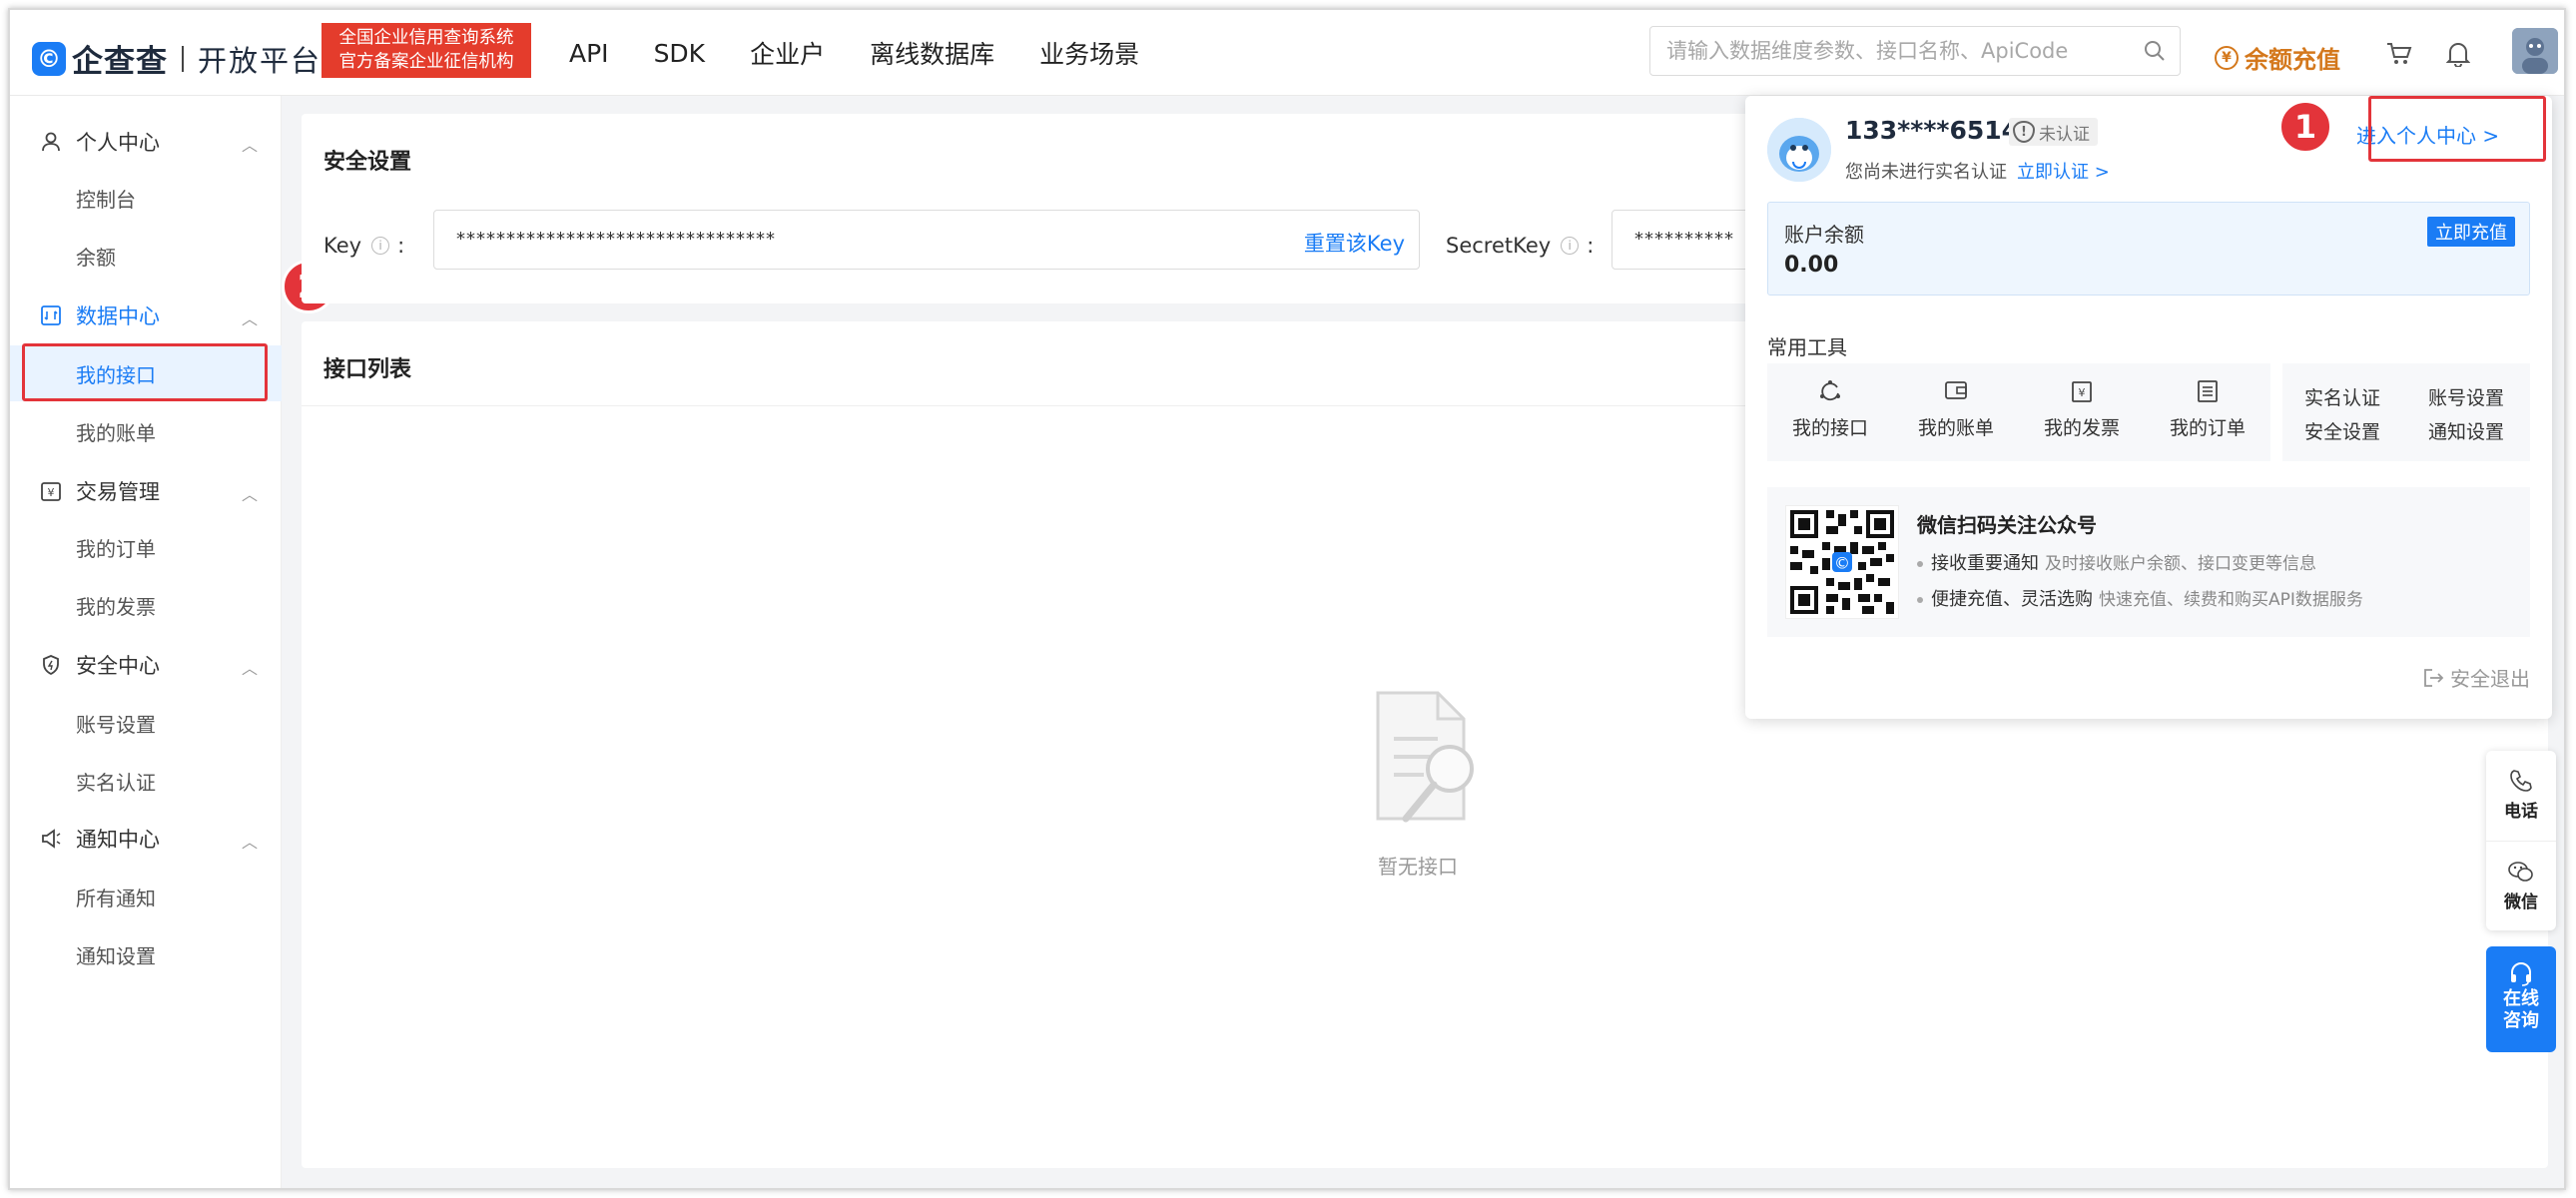 The width and height of the screenshot is (2576, 1198). I want to click on wallet-icon, so click(1956, 392).